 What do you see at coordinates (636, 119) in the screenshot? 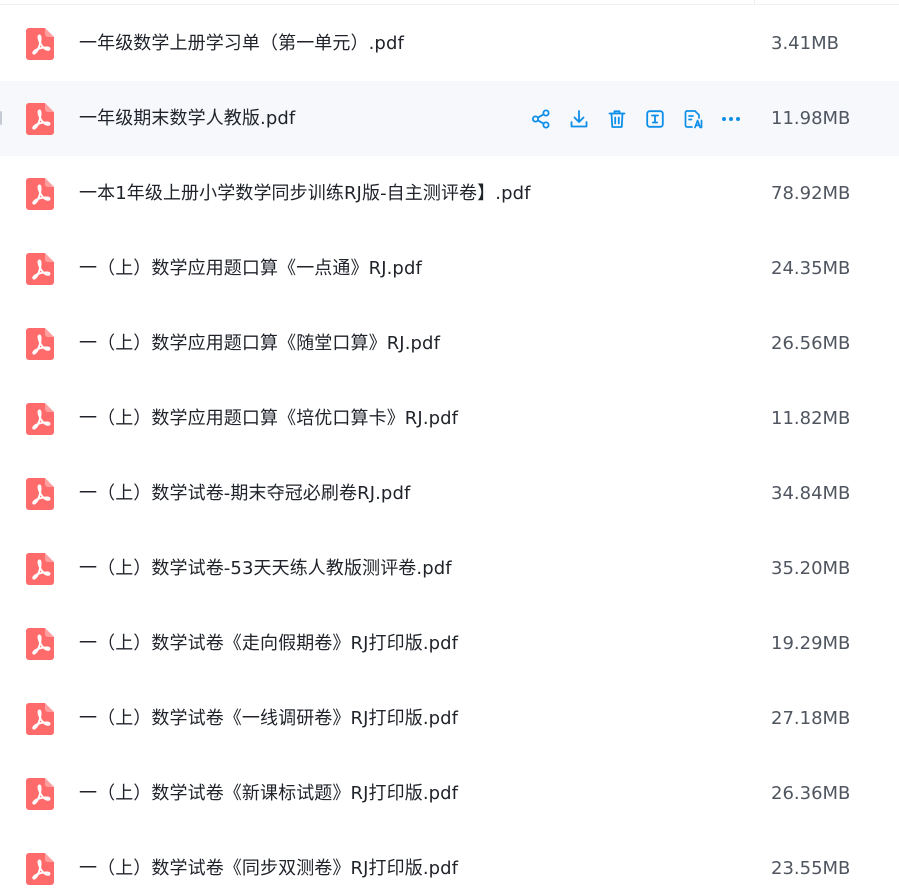
I see `row-actions` at bounding box center [636, 119].